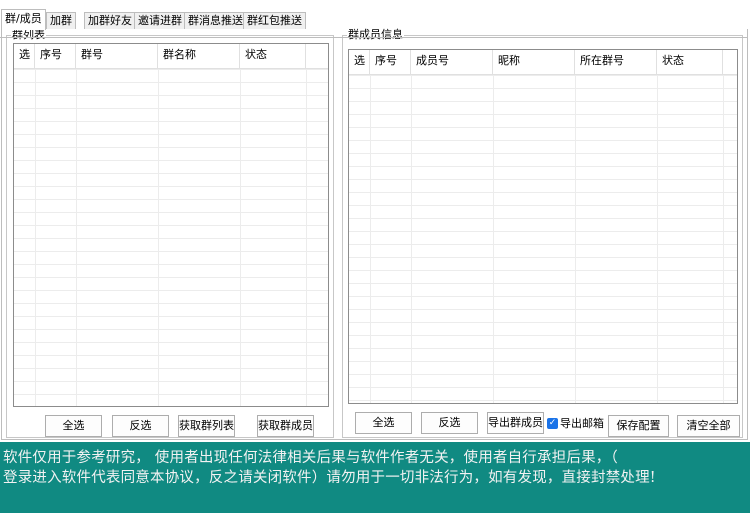  Describe the element at coordinates (140, 426) in the screenshot. I see `group-invert-button: 反选` at that location.